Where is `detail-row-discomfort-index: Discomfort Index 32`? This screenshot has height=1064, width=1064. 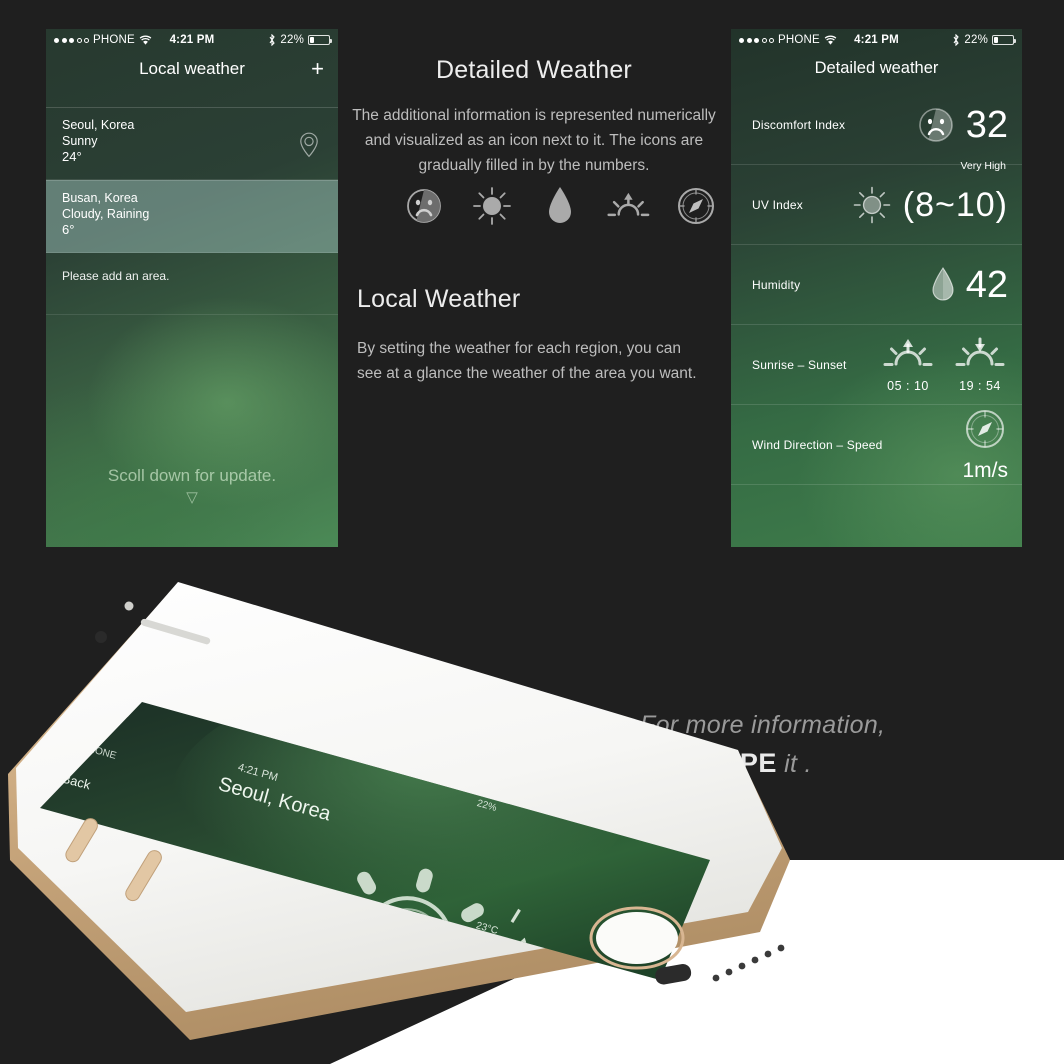 detail-row-discomfort-index: Discomfort Index 32 is located at coordinates (876, 125).